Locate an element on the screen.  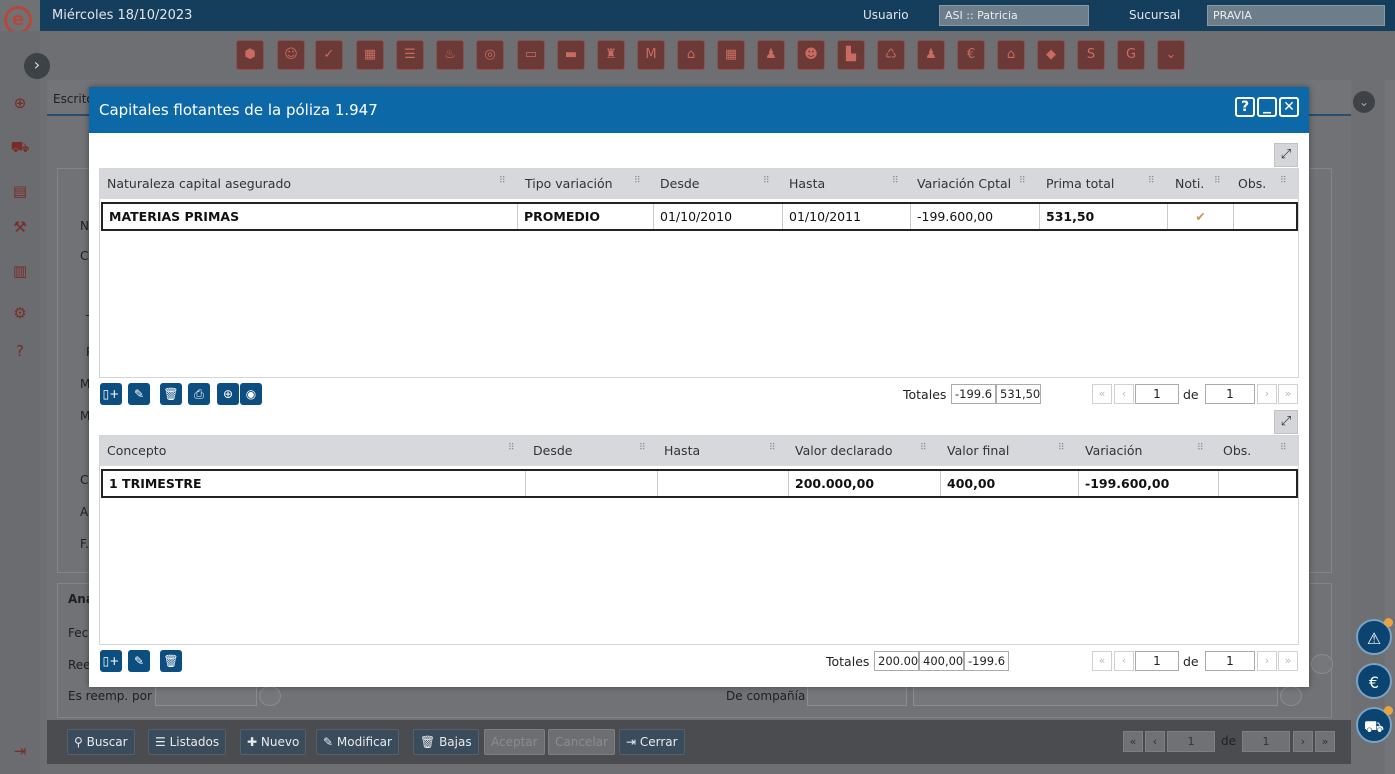
home-euro-icon: ⌂ is located at coordinates (1011, 55).